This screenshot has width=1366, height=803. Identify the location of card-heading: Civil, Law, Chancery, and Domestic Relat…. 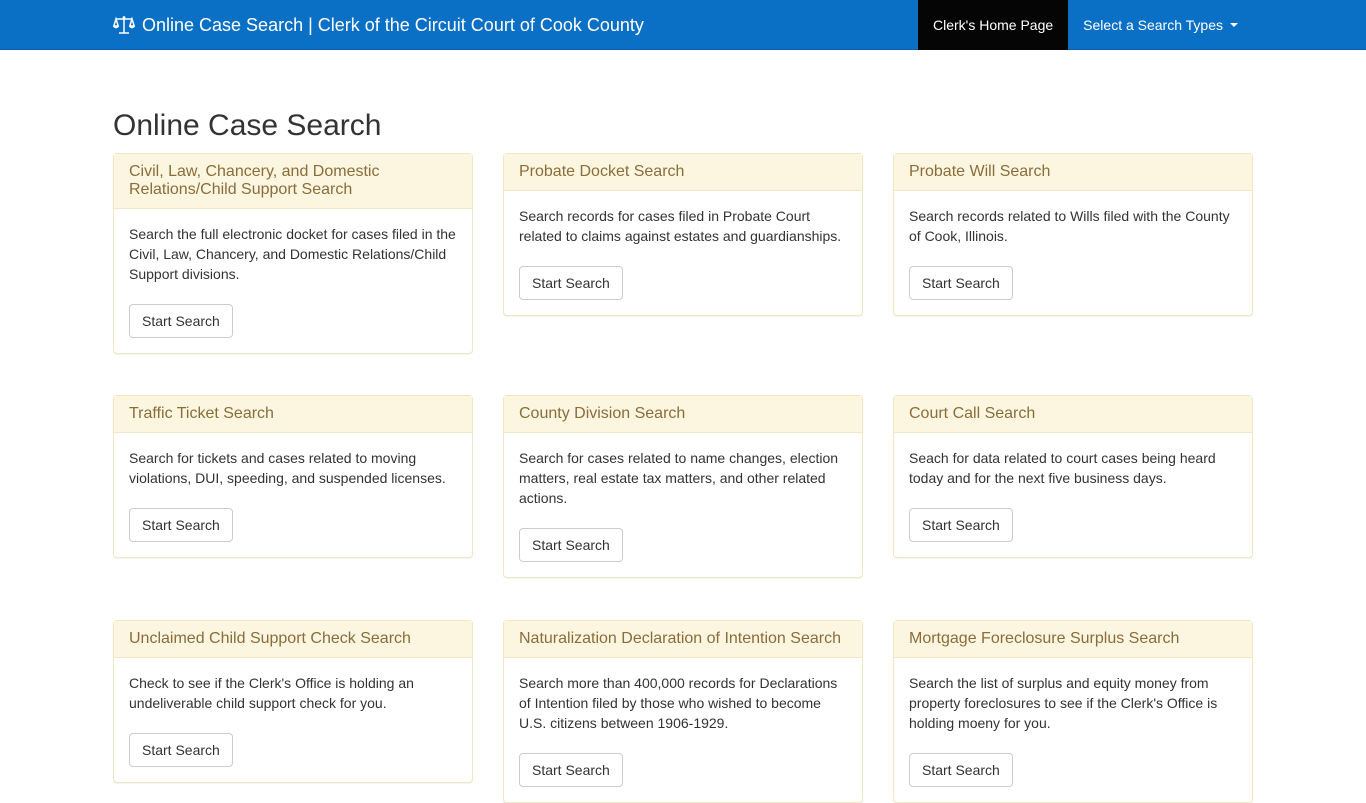
(293, 181).